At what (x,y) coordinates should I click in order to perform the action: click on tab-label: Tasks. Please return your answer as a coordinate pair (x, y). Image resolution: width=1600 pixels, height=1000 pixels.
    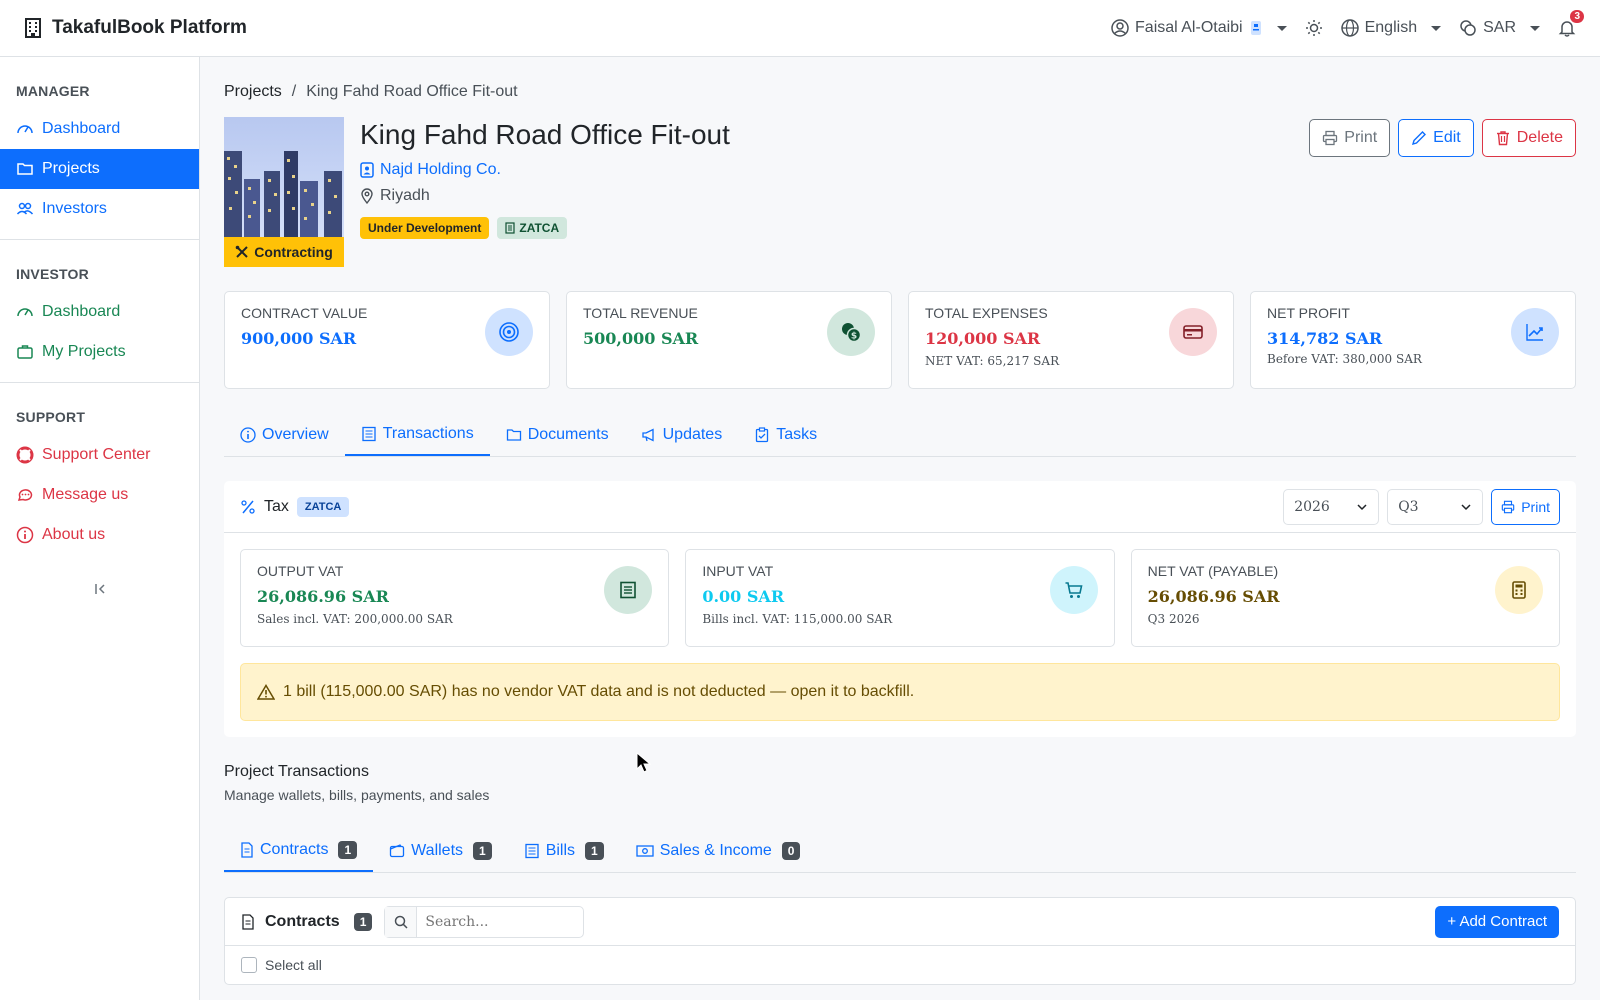
    Looking at the image, I should click on (797, 434).